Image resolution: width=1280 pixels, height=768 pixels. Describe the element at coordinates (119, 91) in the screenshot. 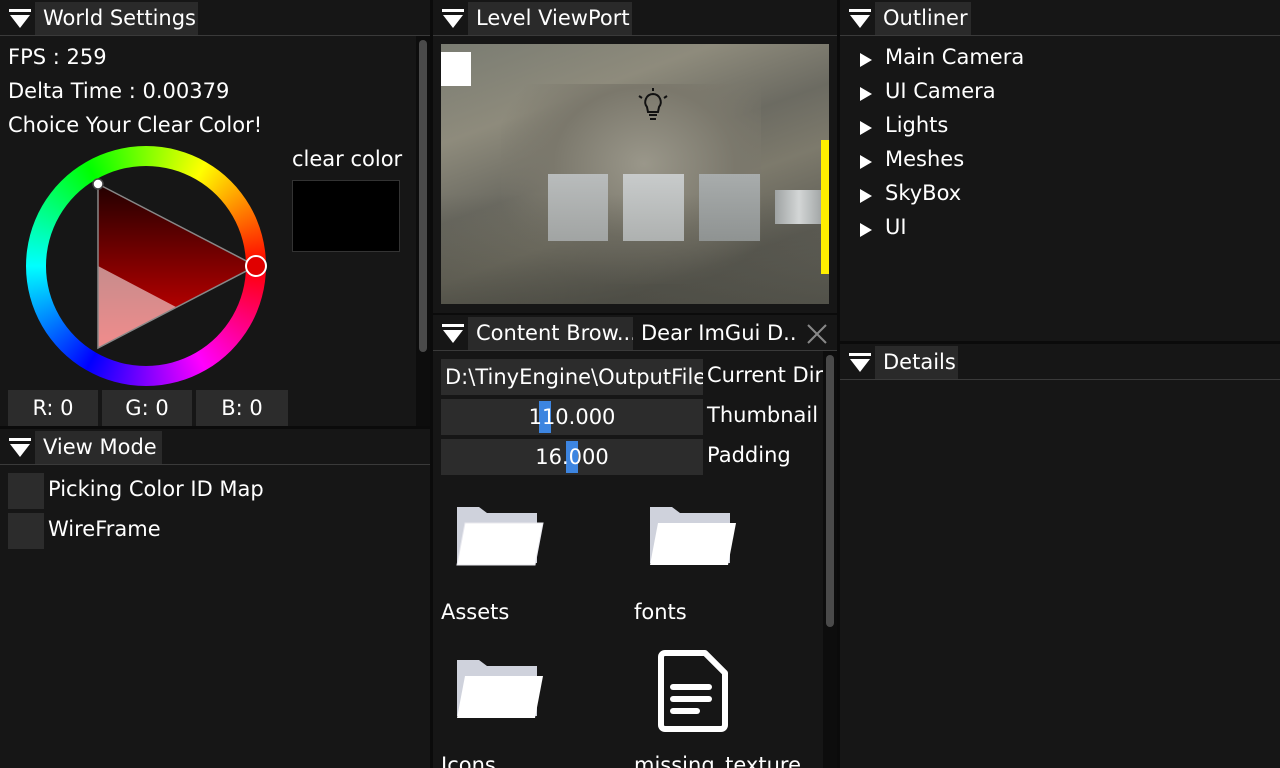

I see `delta-time-label: Delta Time : 0.00379` at that location.